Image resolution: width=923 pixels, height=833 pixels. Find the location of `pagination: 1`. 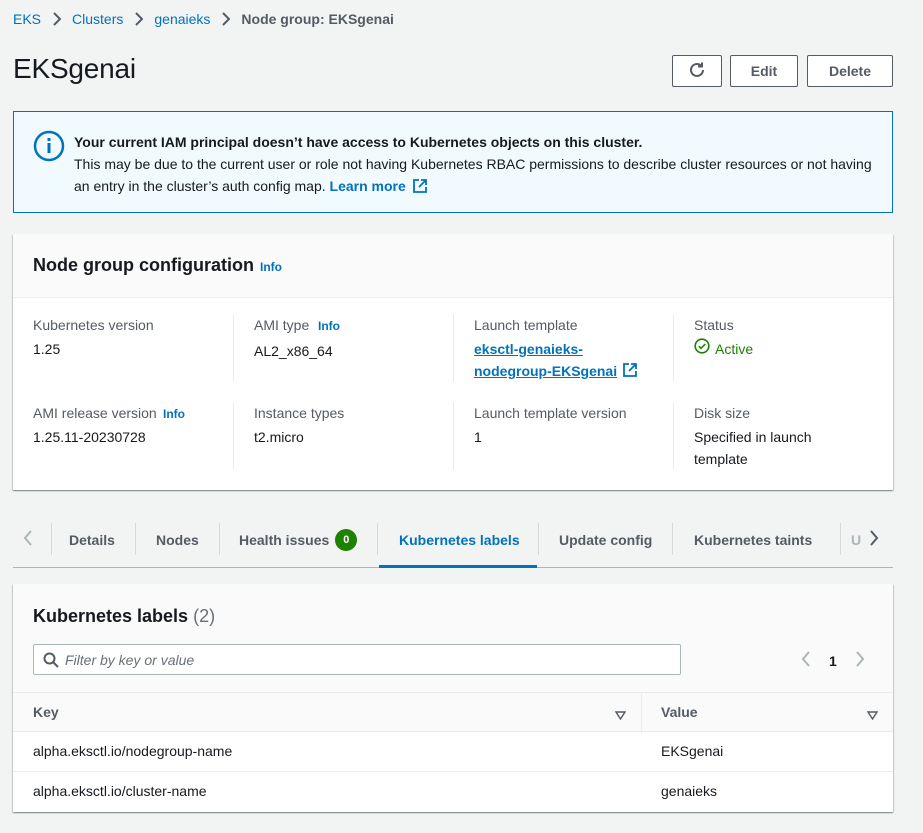

pagination: 1 is located at coordinates (833, 660).